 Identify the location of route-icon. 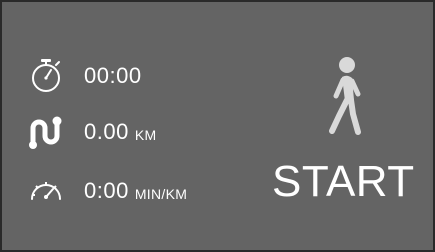
(46, 132).